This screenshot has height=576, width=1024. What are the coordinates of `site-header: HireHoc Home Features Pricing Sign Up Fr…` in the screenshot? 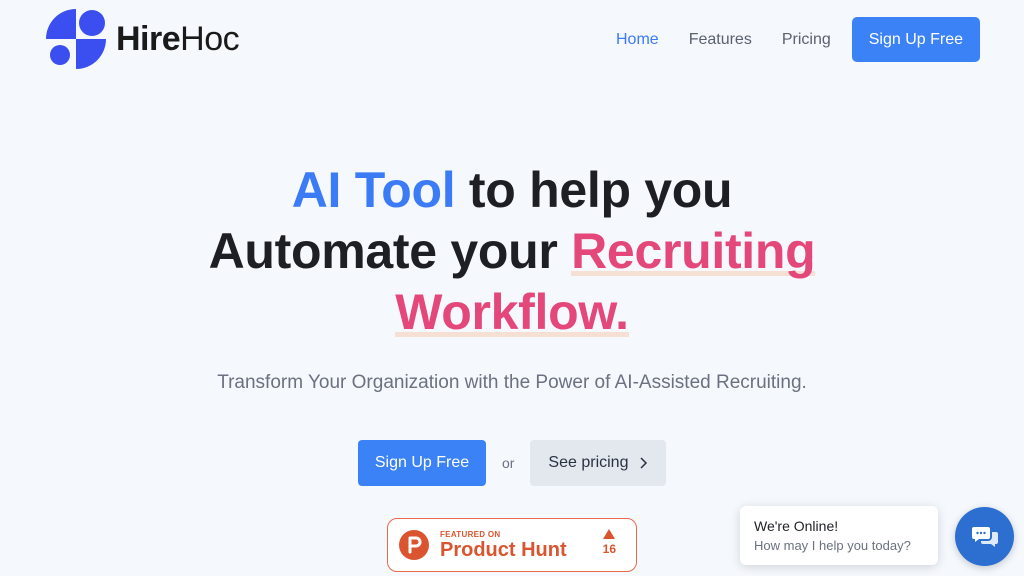 It's located at (512, 40).